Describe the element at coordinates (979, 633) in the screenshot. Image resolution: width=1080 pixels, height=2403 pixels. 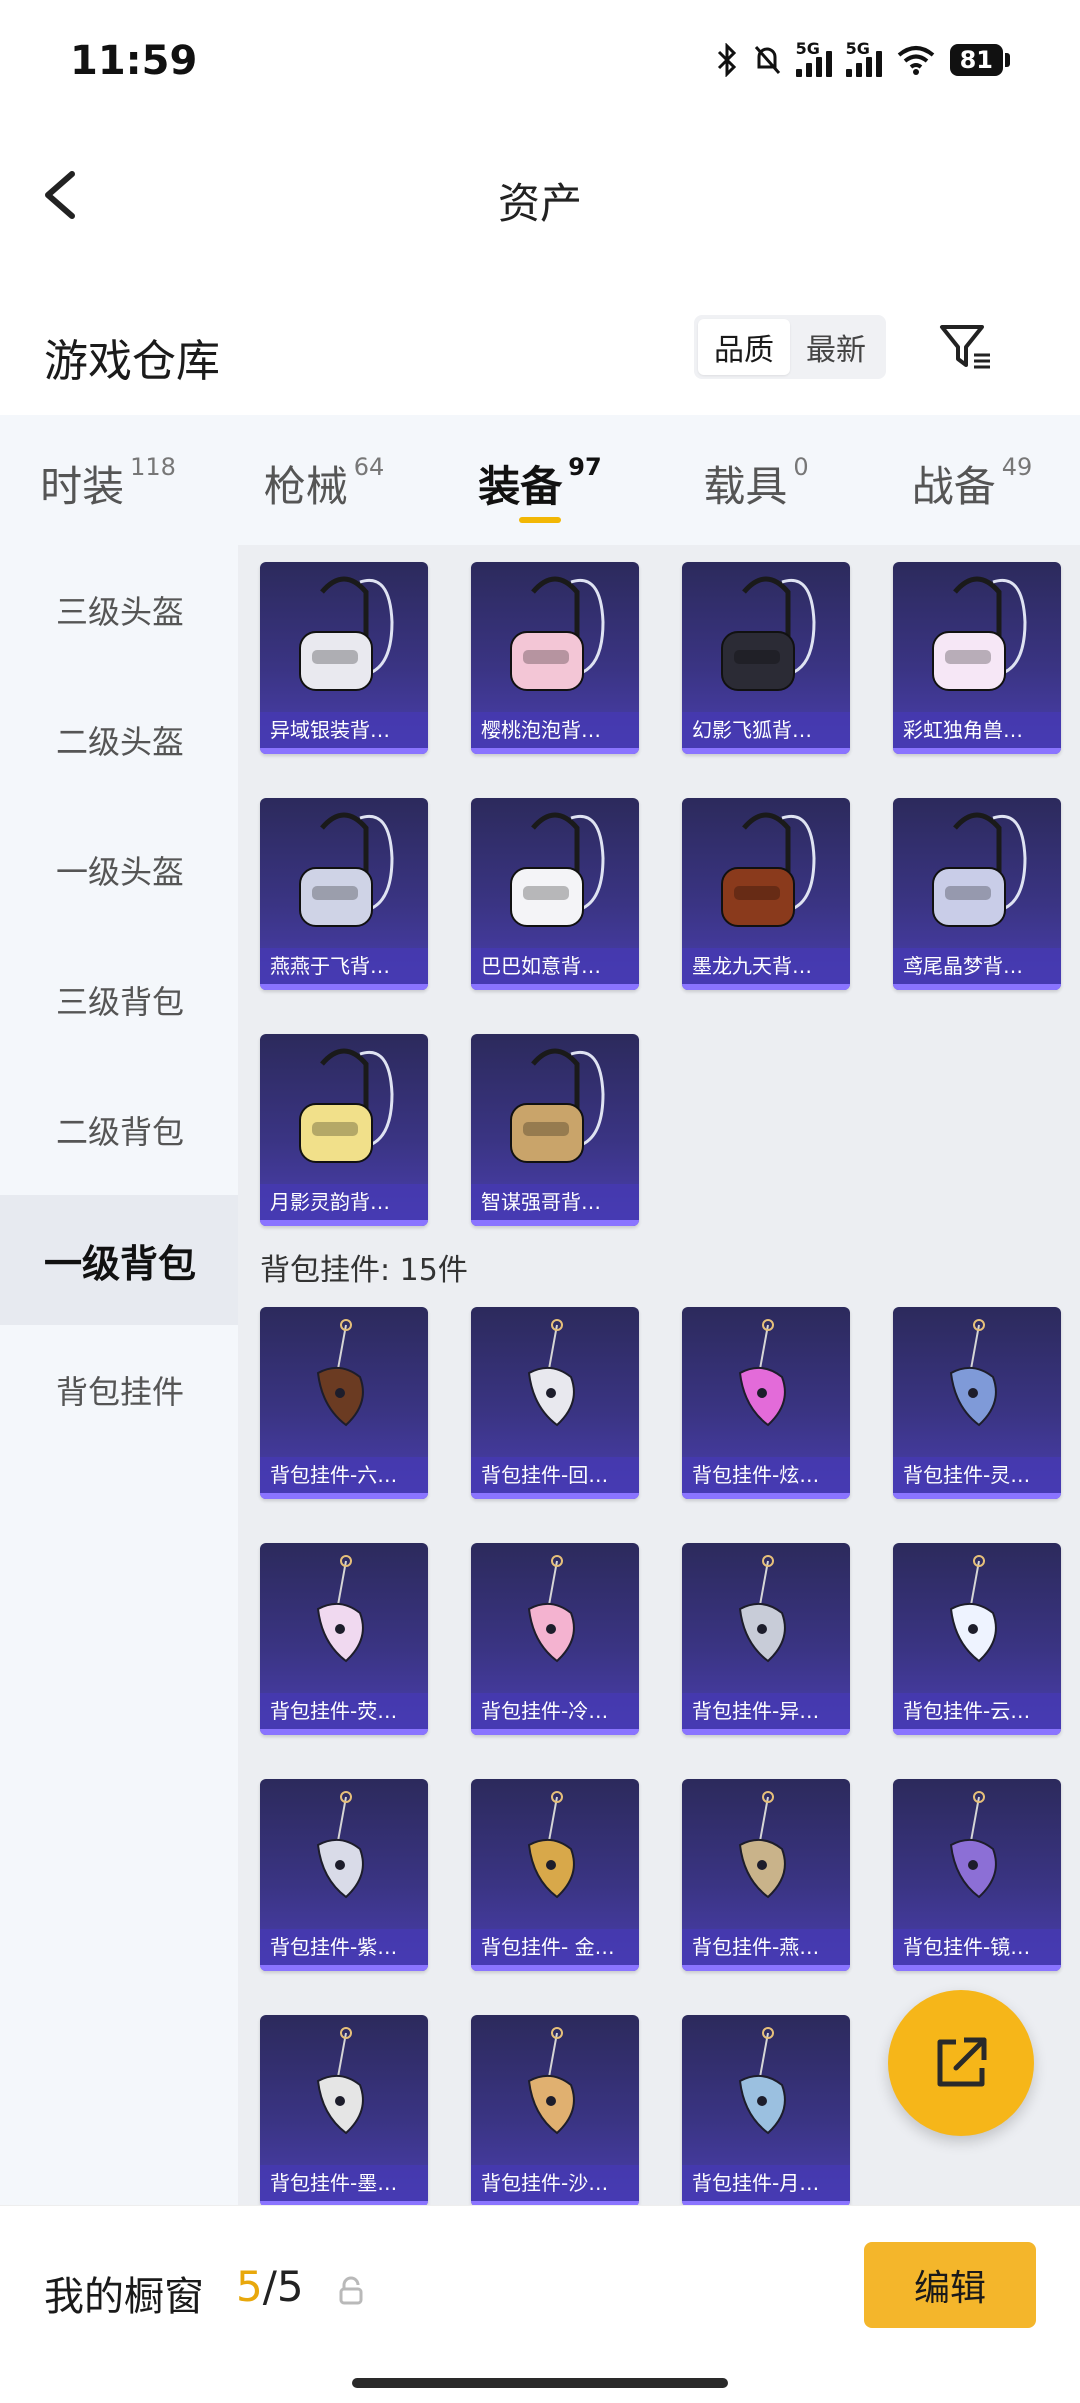
I see `unicorn-backpack-icon` at that location.